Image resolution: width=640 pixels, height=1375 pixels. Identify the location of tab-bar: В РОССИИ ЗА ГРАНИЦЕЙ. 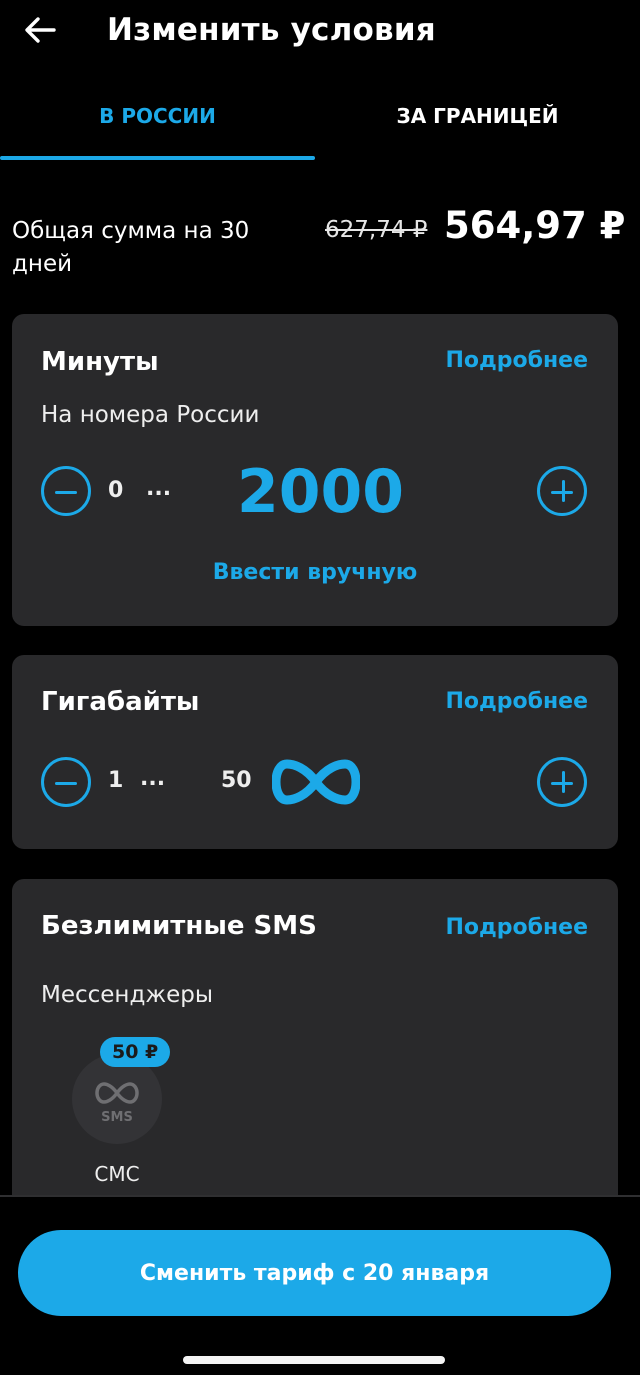
(320, 126).